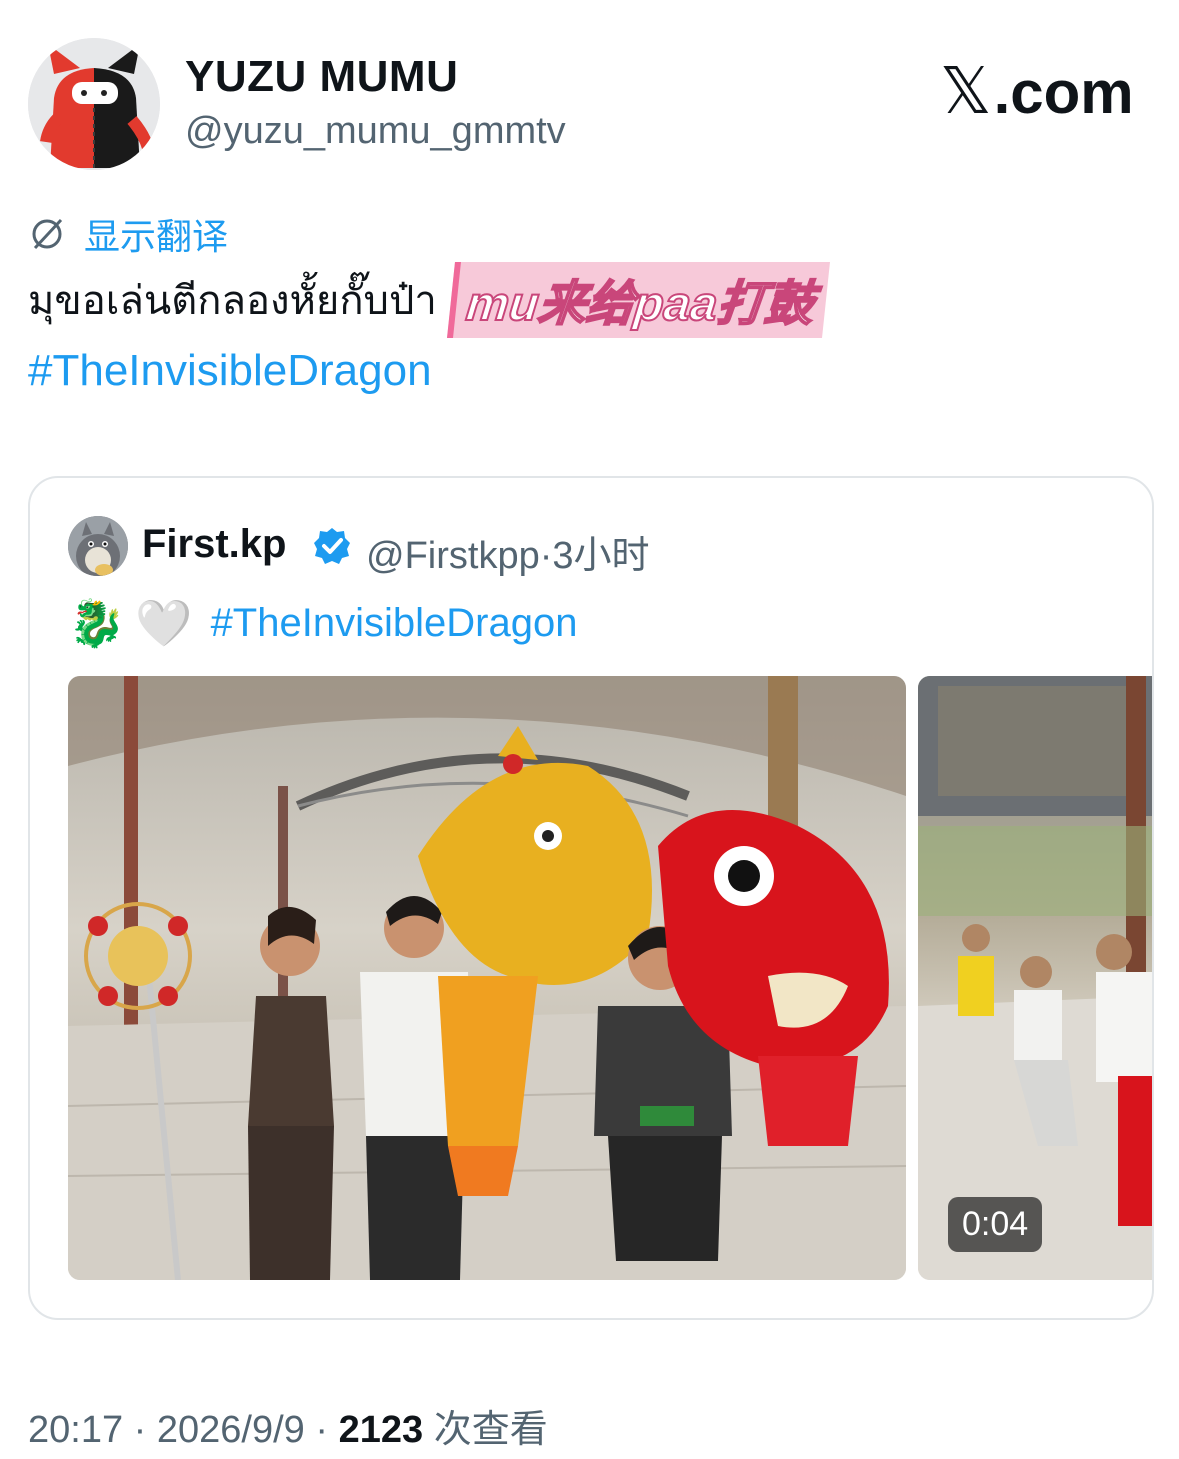 The height and width of the screenshot is (1459, 1179). I want to click on tweet-meta: 20:17 · 2026/9/9 · 2123 次查看, so click(288, 1425).